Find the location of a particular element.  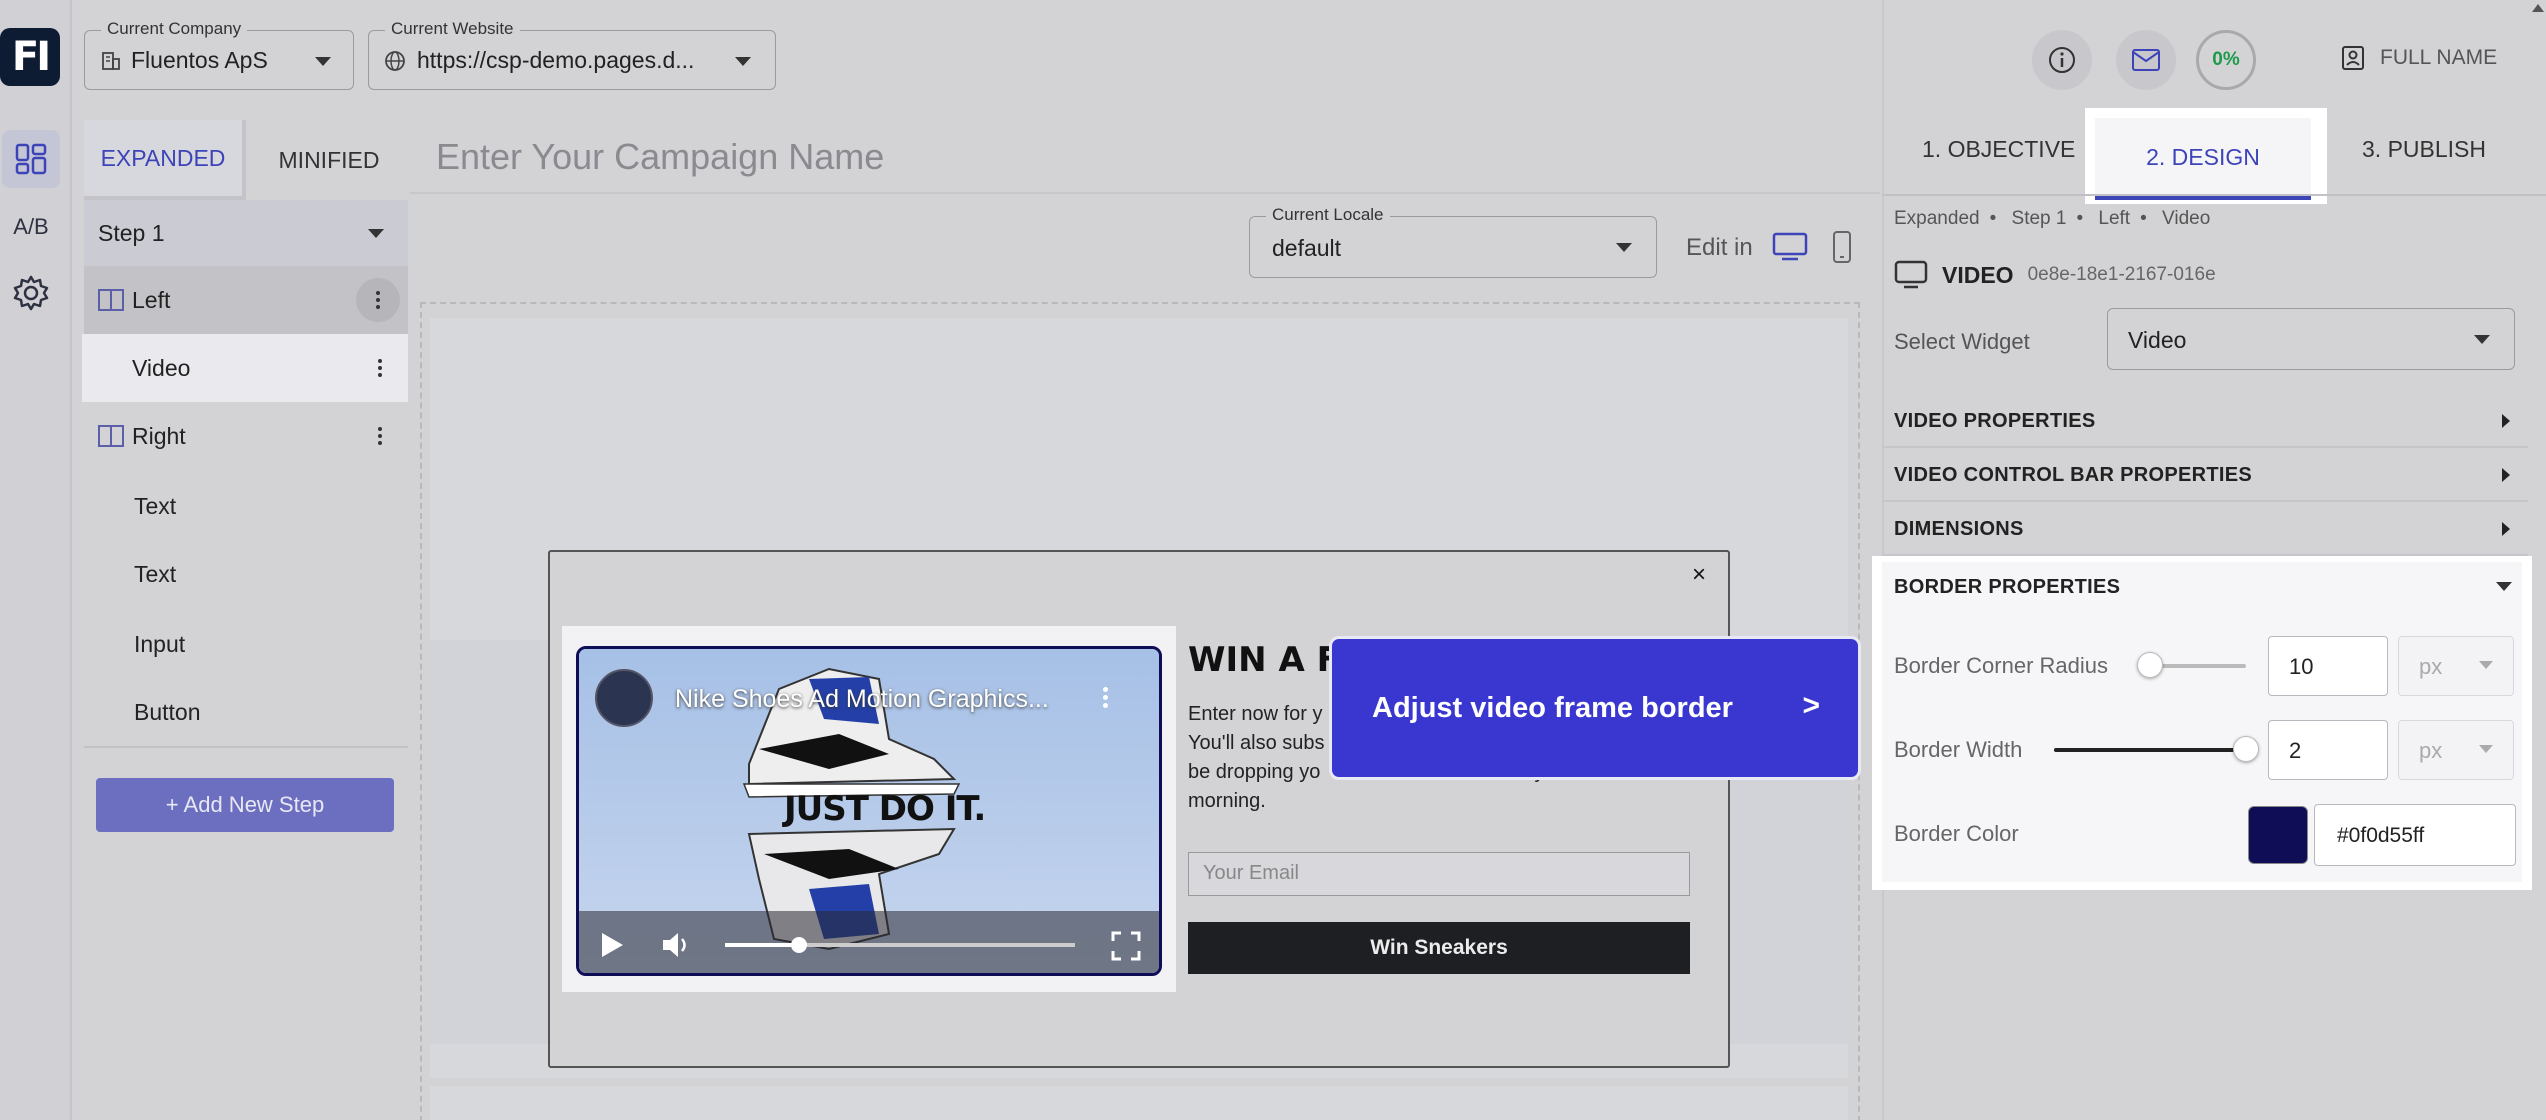

ab-label: A/B is located at coordinates (31, 226).